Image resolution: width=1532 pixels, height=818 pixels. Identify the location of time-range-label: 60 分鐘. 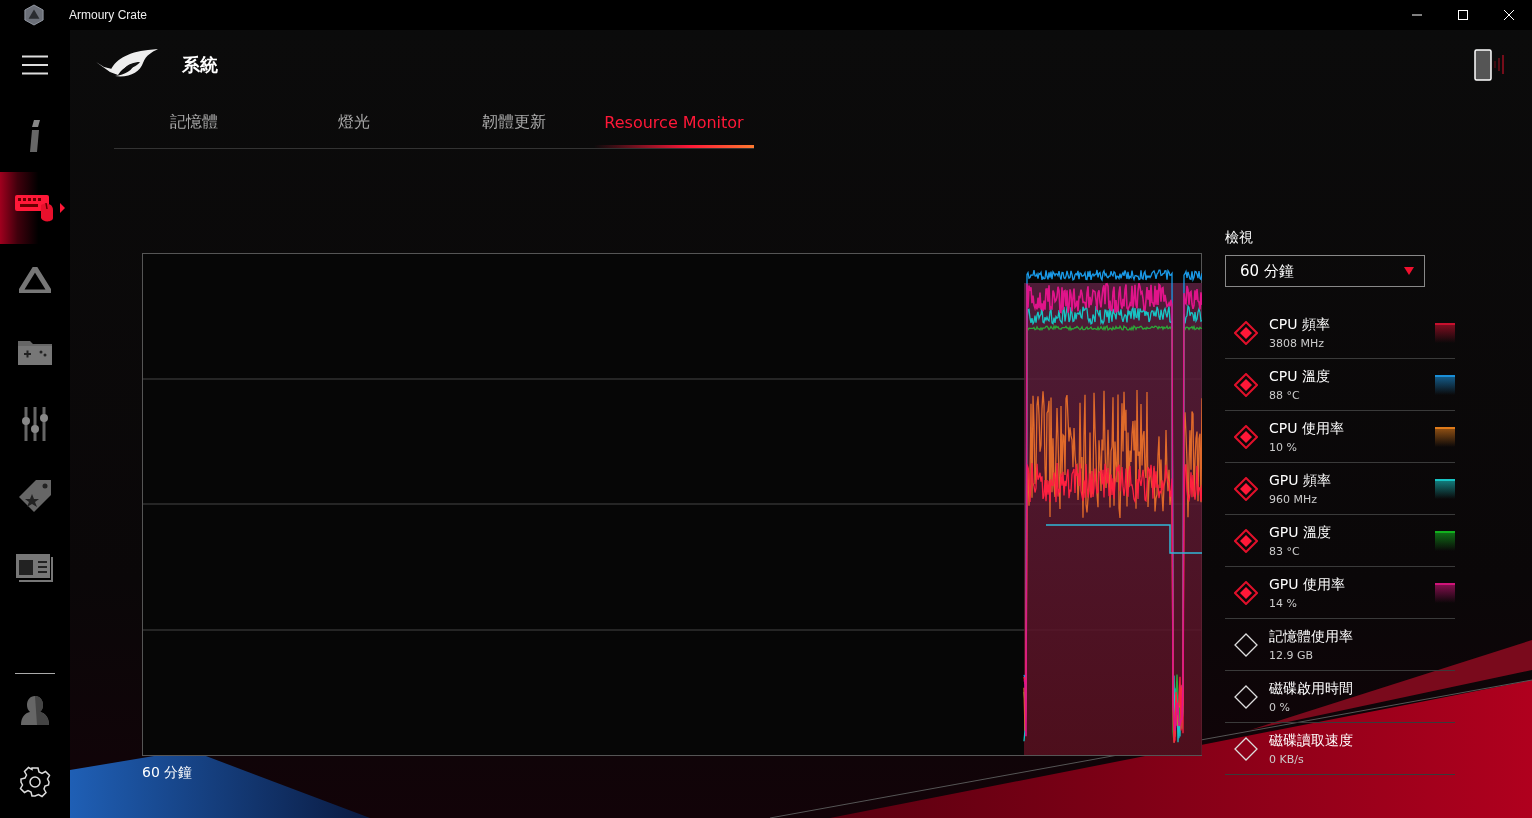
(168, 773).